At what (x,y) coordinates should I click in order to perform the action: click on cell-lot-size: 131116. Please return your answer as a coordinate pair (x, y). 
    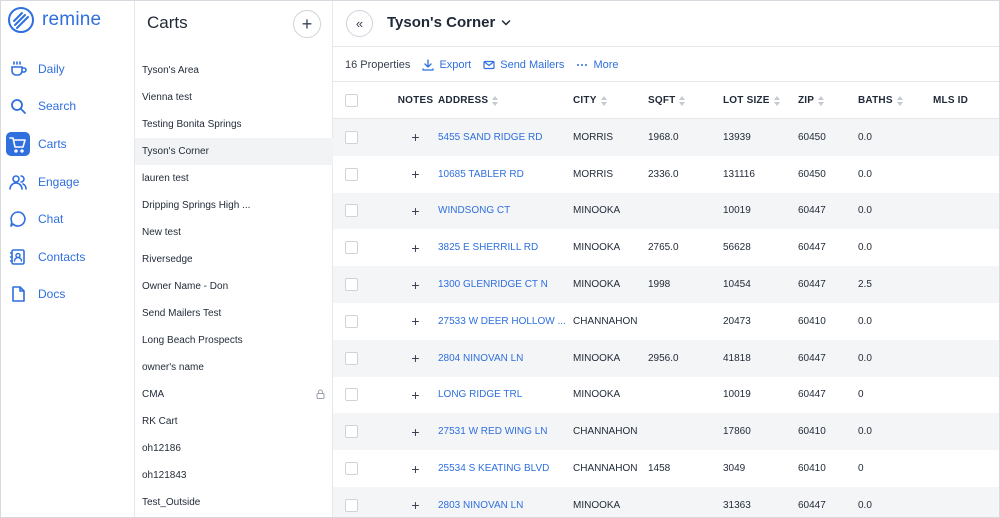
    Looking at the image, I should click on (739, 174).